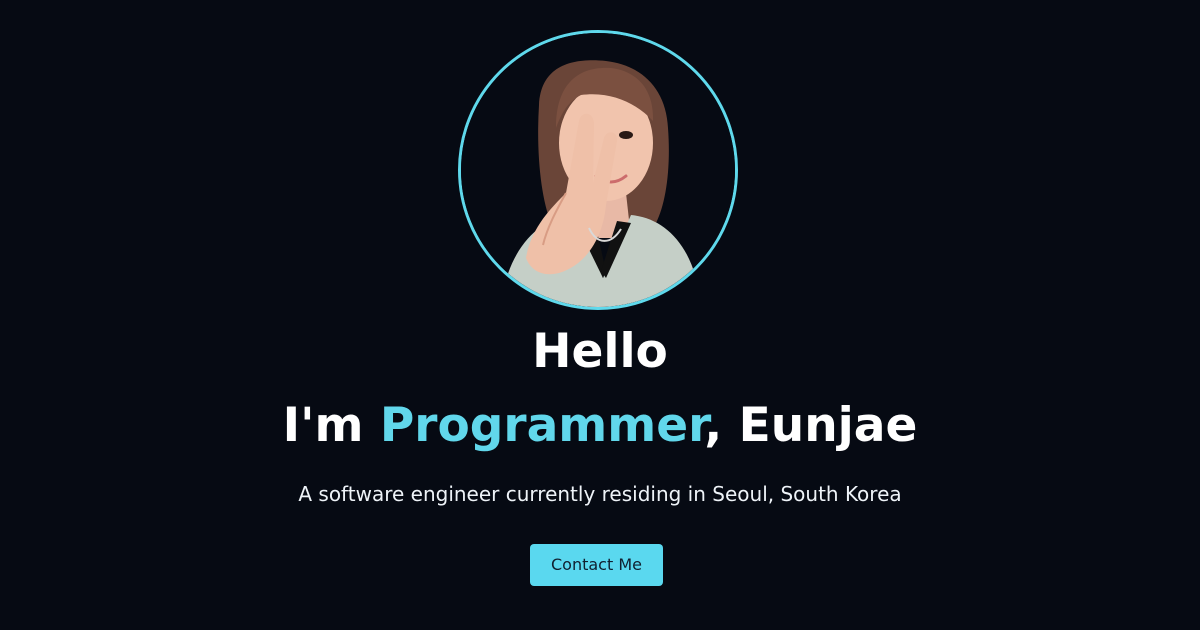  What do you see at coordinates (542, 425) in the screenshot?
I see `intro-role: Programmer` at bounding box center [542, 425].